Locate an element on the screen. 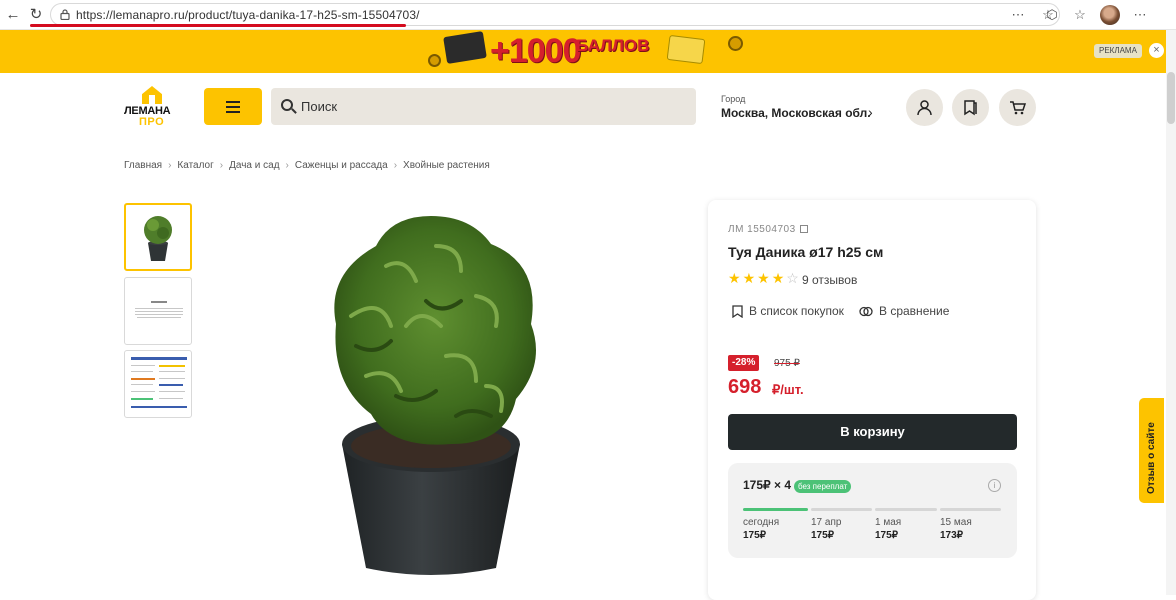 The width and height of the screenshot is (1176, 600). installment-date: 17 апр is located at coordinates (826, 522).